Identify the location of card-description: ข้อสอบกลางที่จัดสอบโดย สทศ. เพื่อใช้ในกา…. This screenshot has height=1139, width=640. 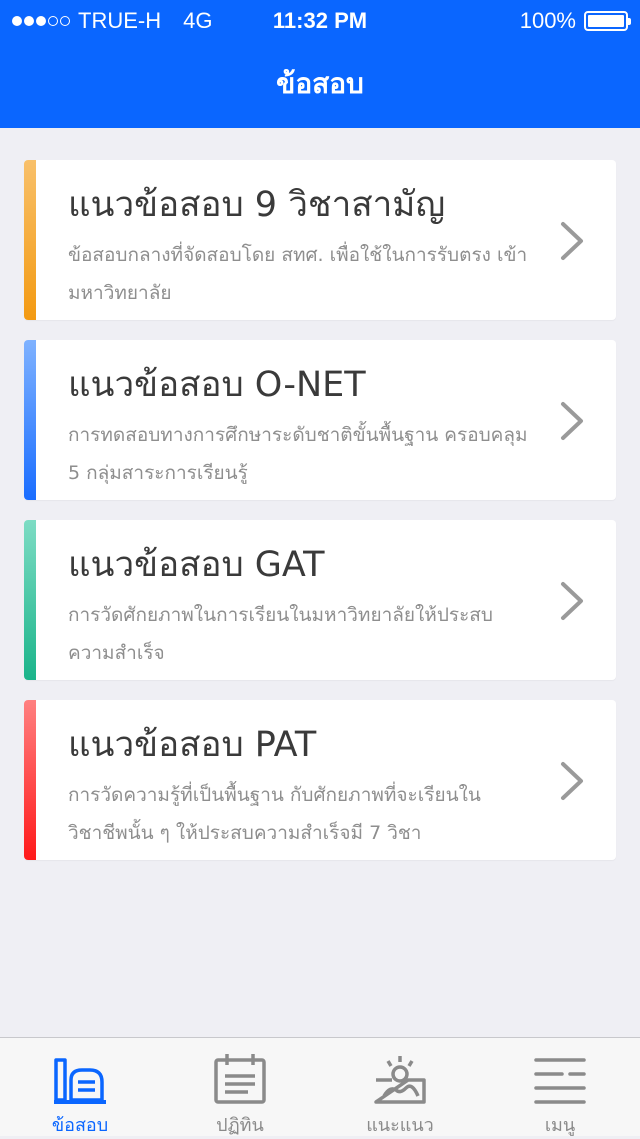
(298, 274).